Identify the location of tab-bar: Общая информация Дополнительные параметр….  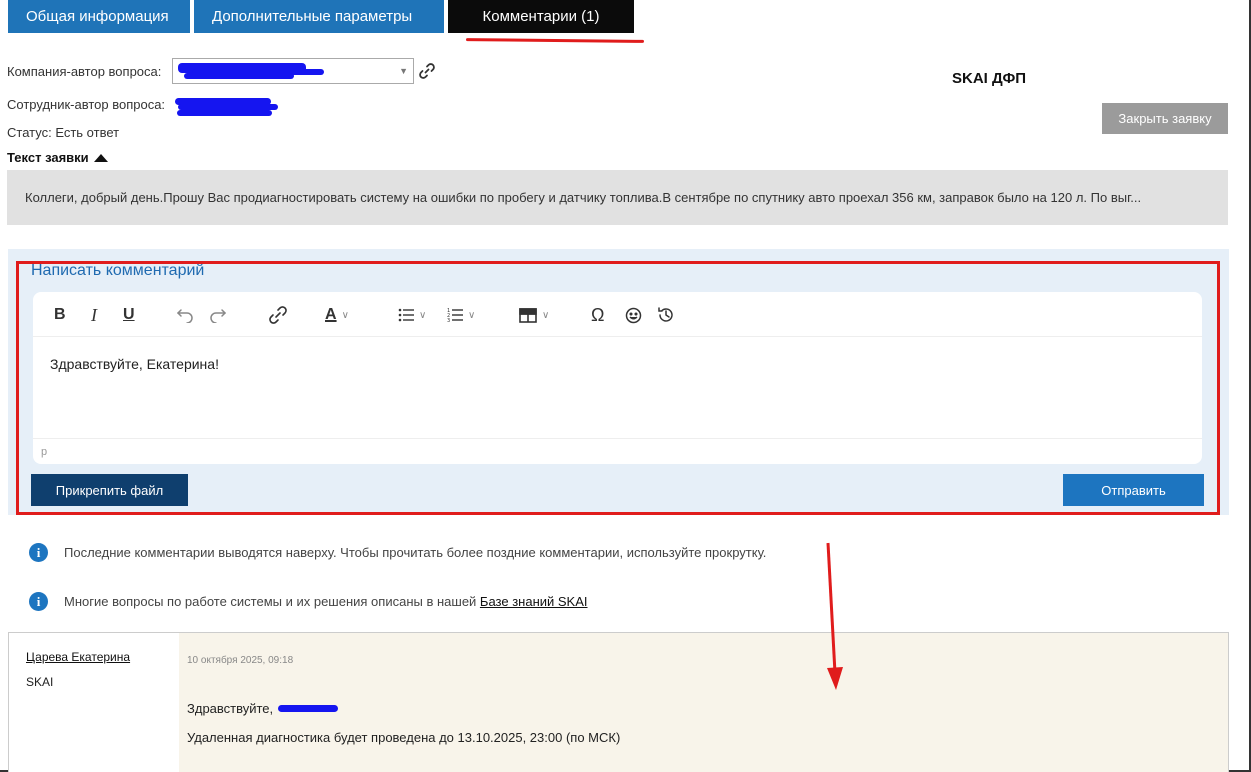
(321, 16).